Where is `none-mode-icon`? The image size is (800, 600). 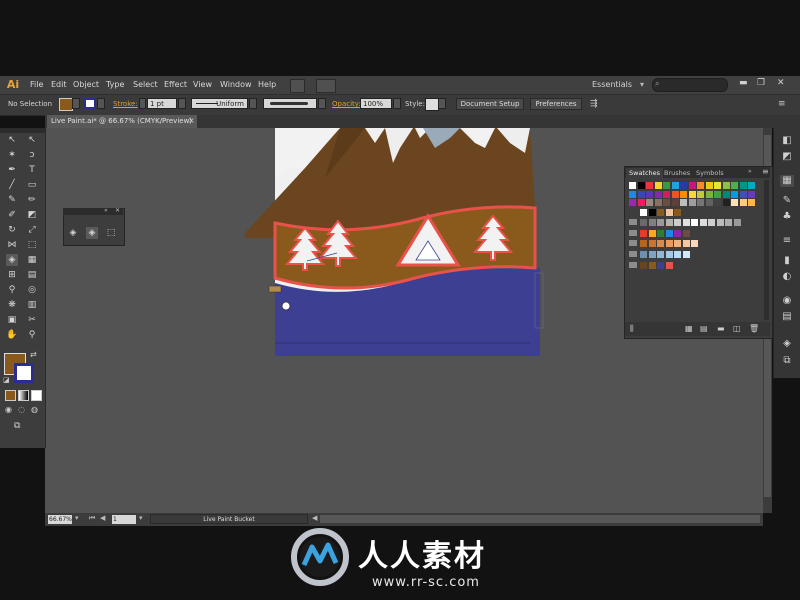
none-mode-icon is located at coordinates (36, 395).